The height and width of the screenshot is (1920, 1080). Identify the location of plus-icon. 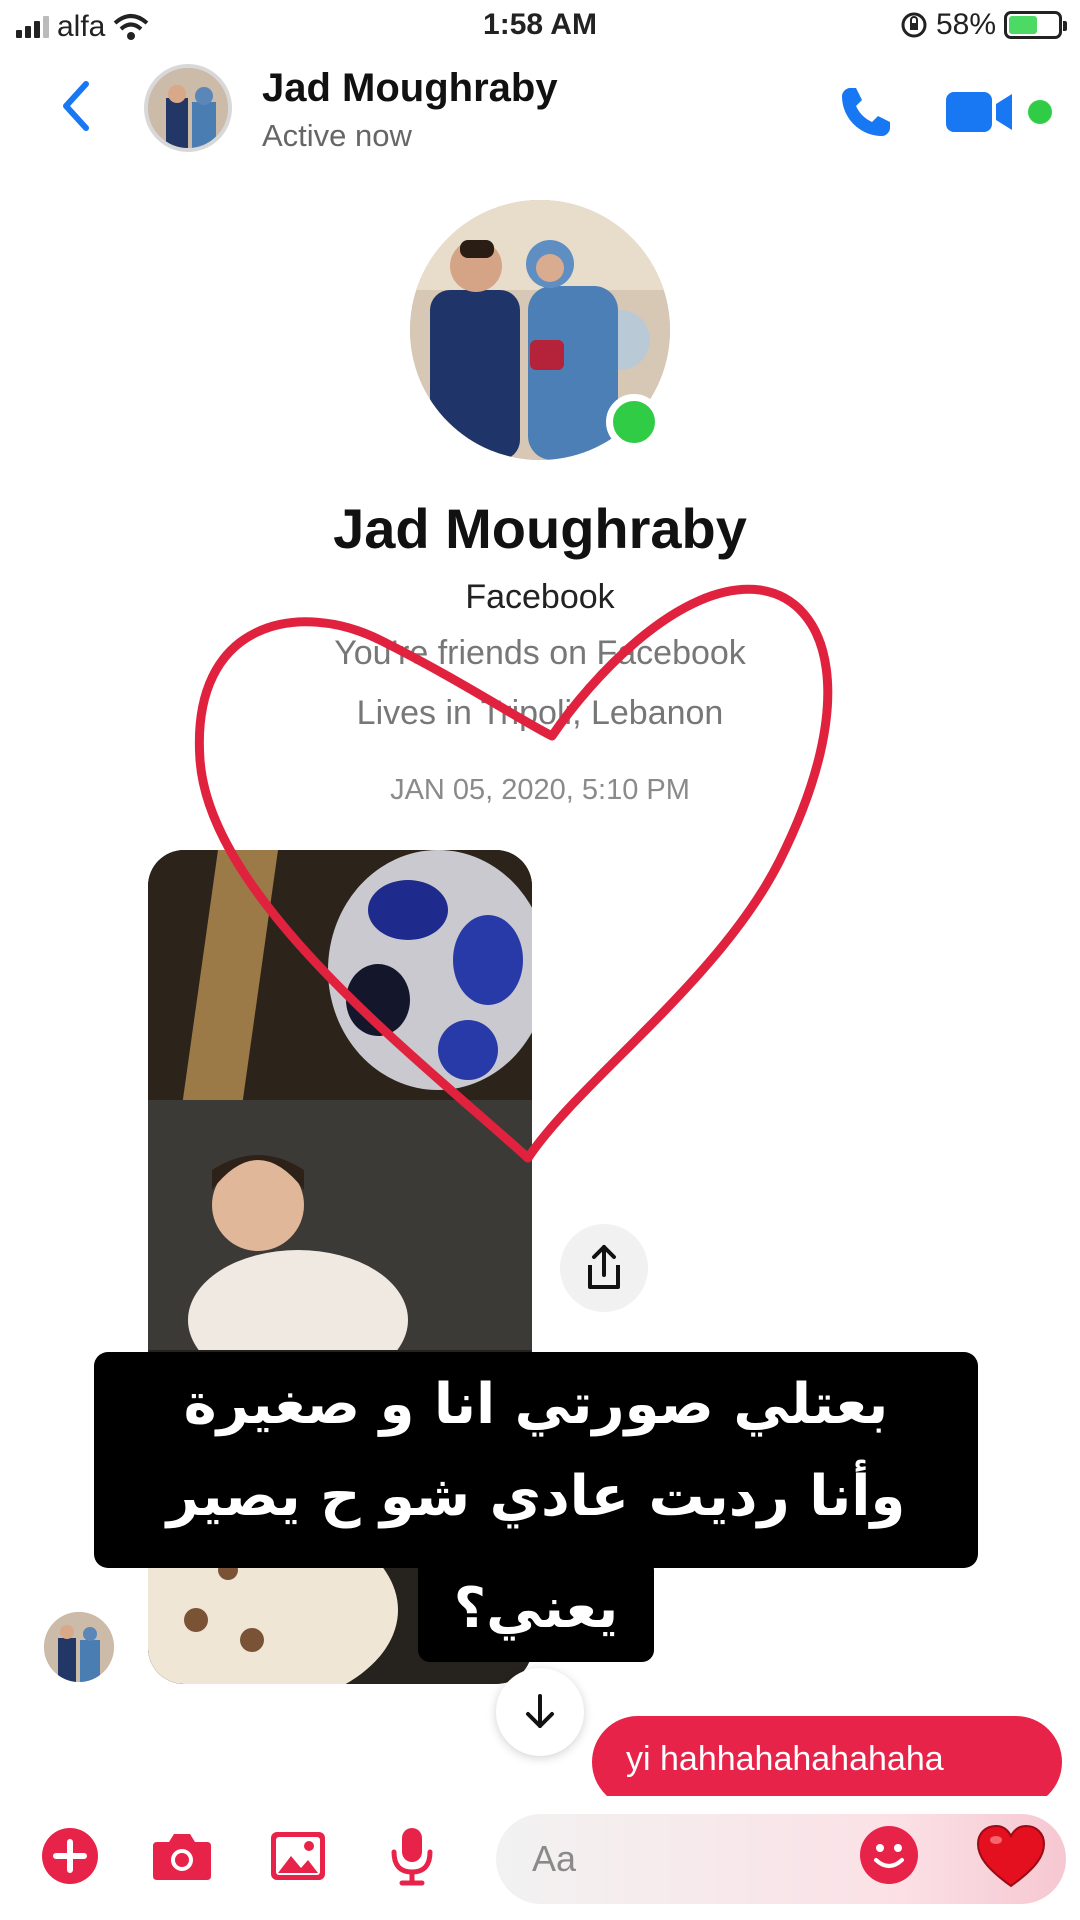
(70, 1856).